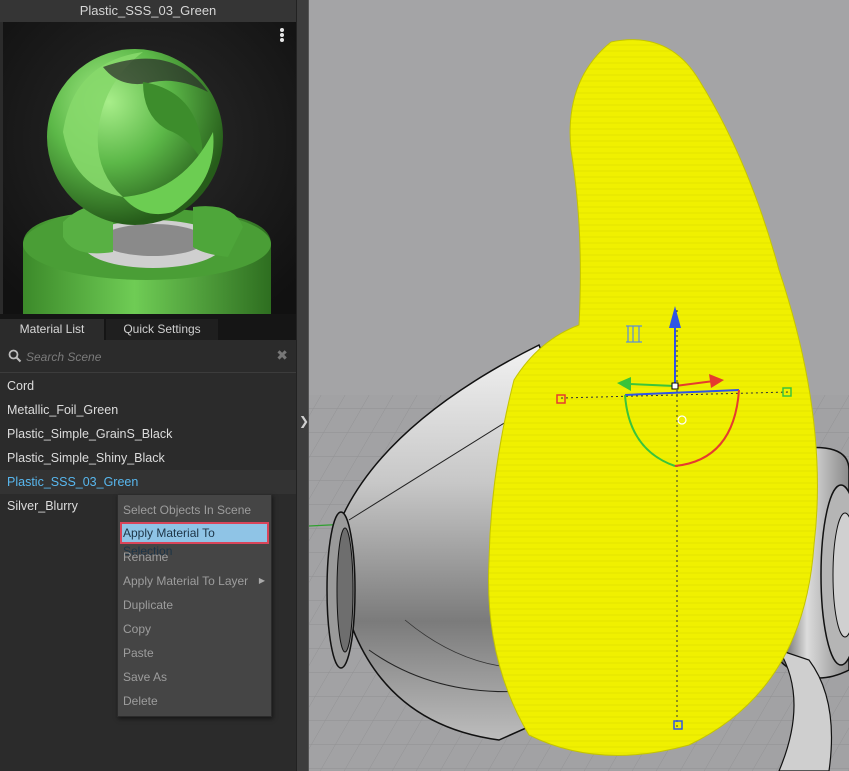 The height and width of the screenshot is (771, 849). Describe the element at coordinates (261, 580) in the screenshot. I see `chevron-right-icon: ▶` at that location.